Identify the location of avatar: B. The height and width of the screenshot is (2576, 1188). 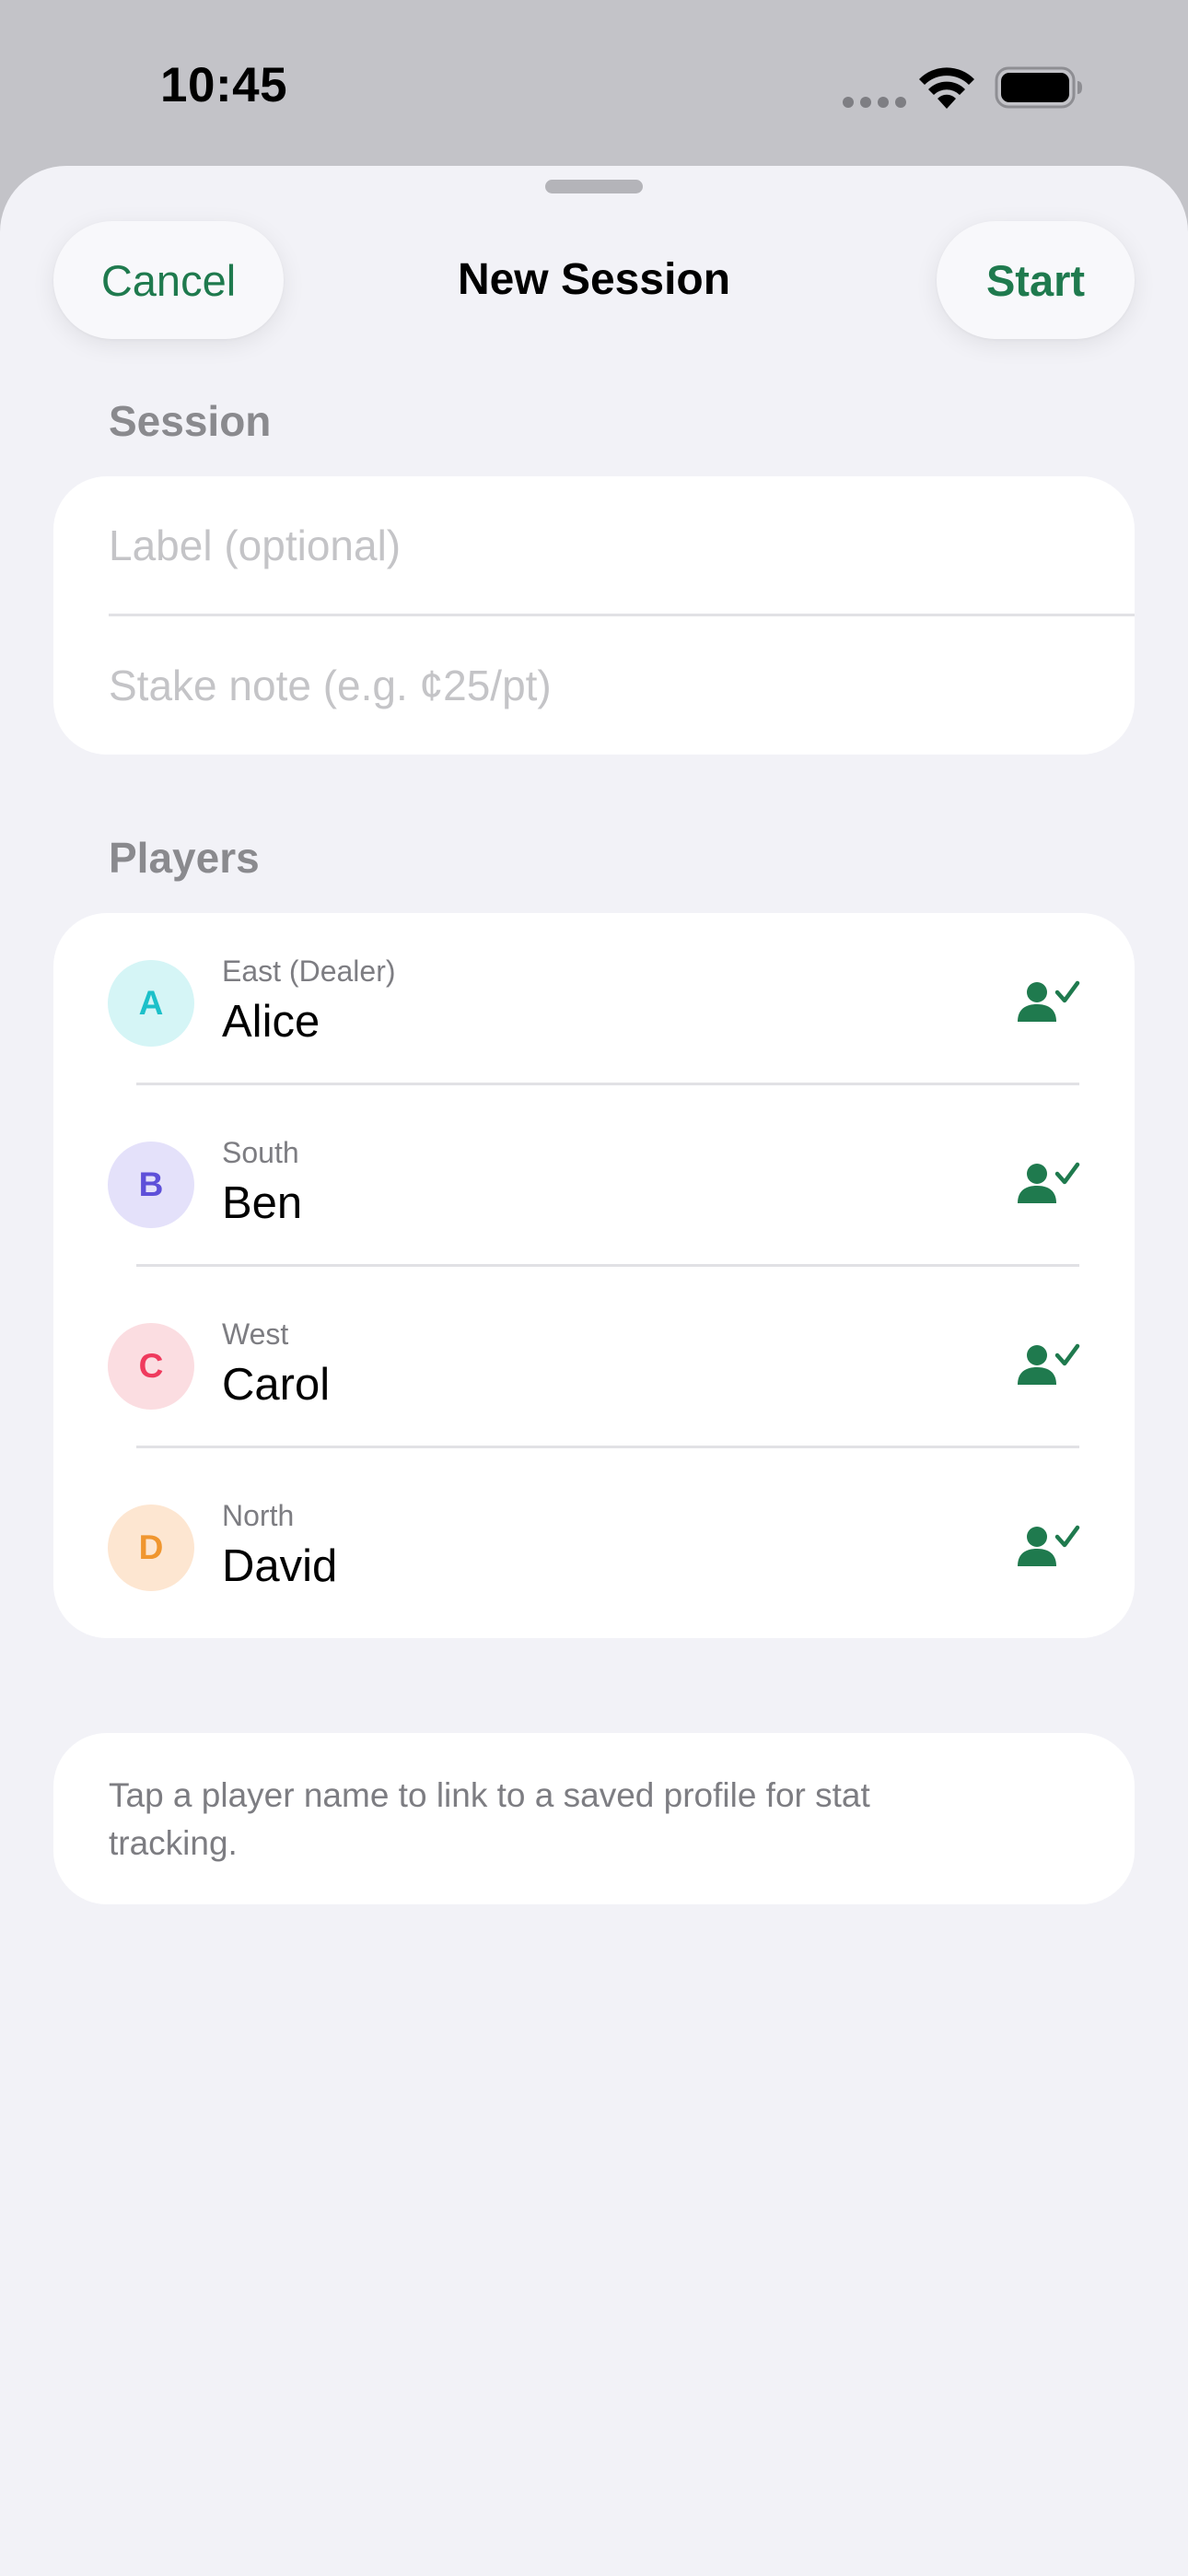
(151, 1185).